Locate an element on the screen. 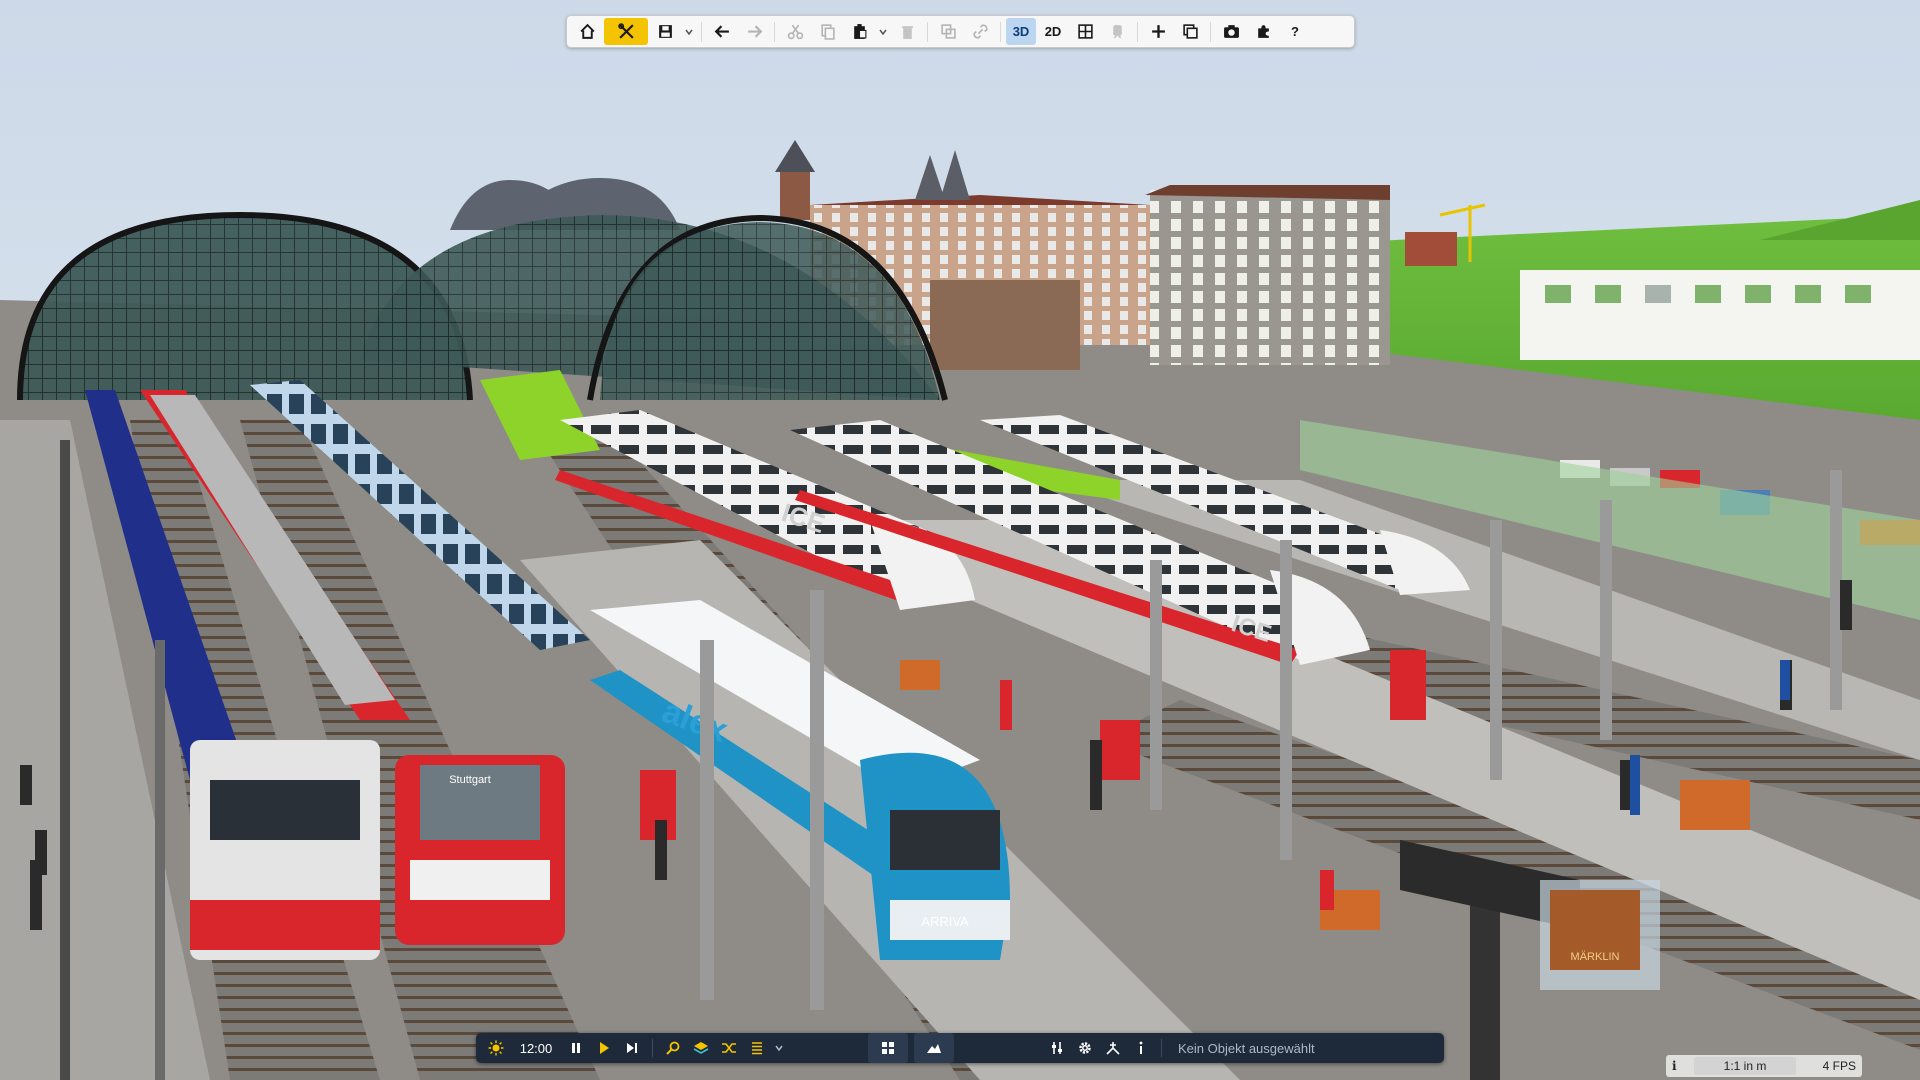  plus-icon is located at coordinates (1158, 31).